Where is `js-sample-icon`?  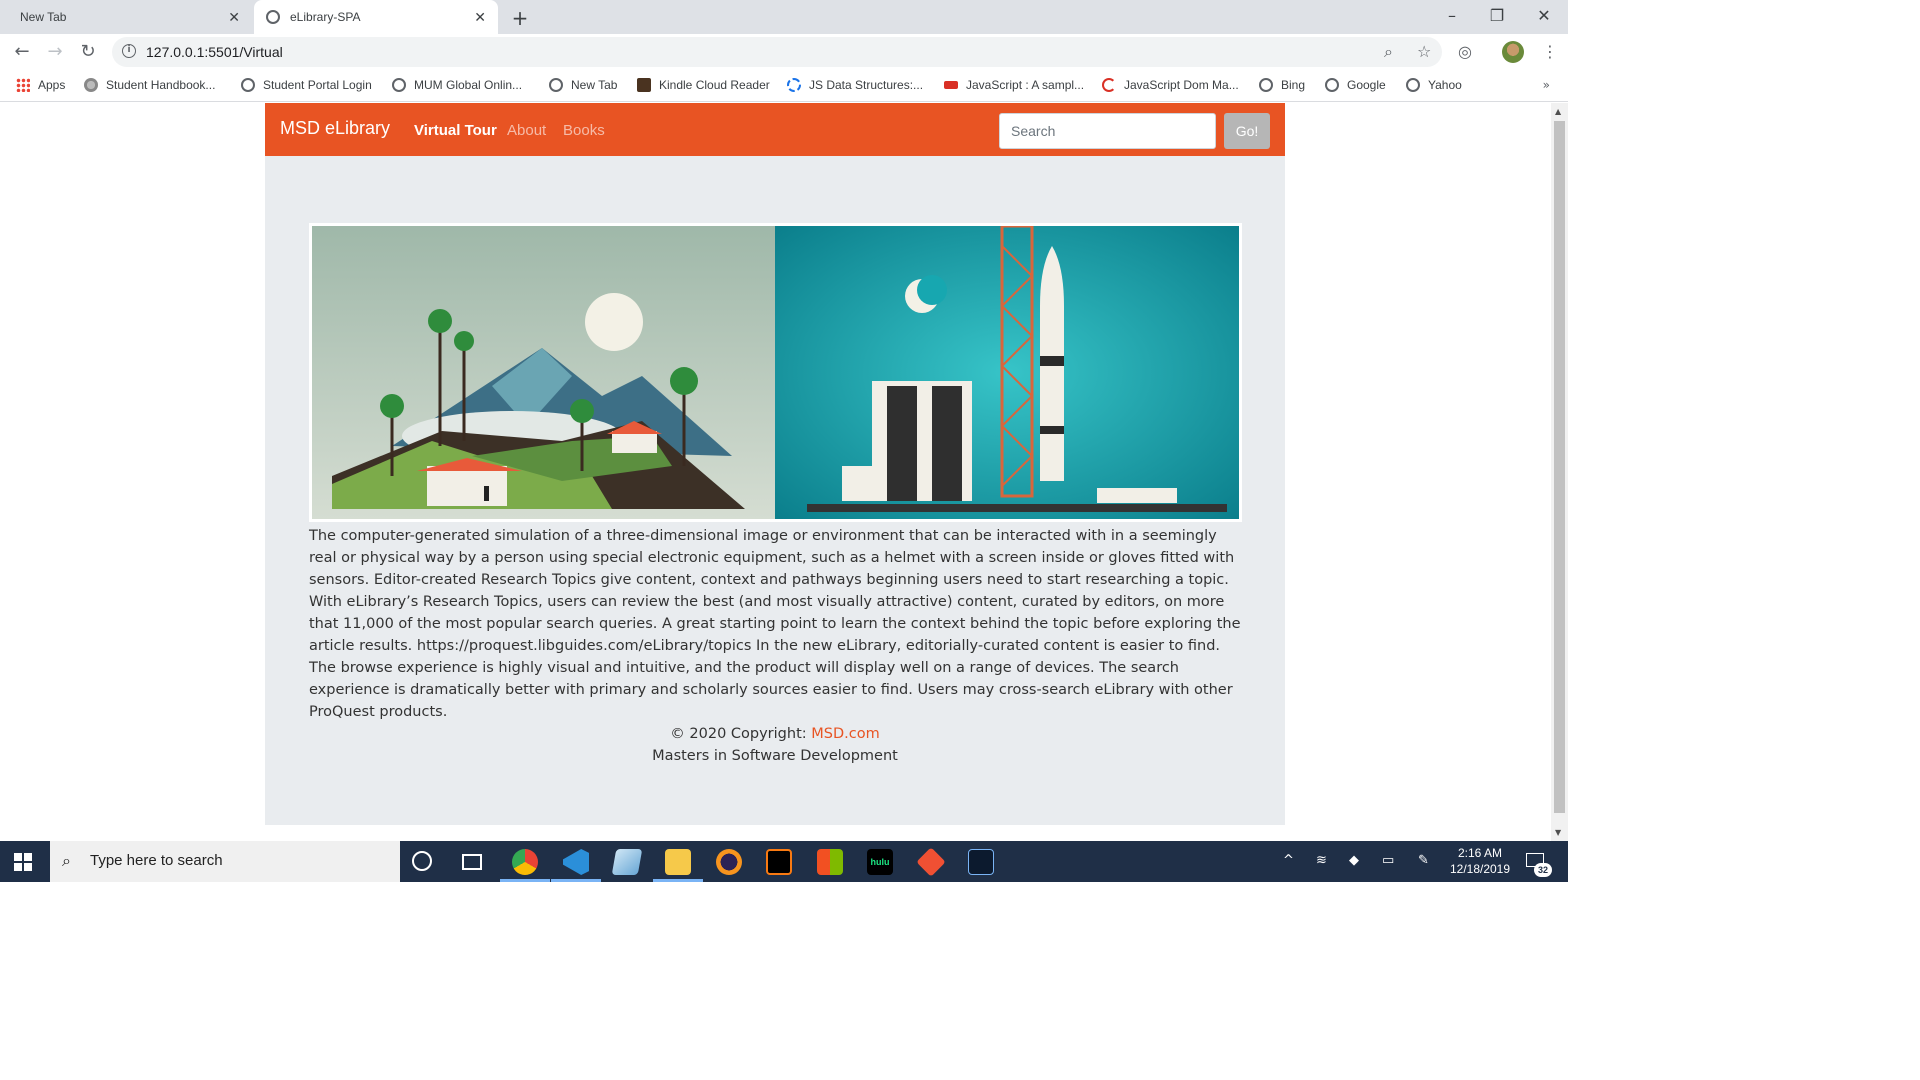 js-sample-icon is located at coordinates (951, 85).